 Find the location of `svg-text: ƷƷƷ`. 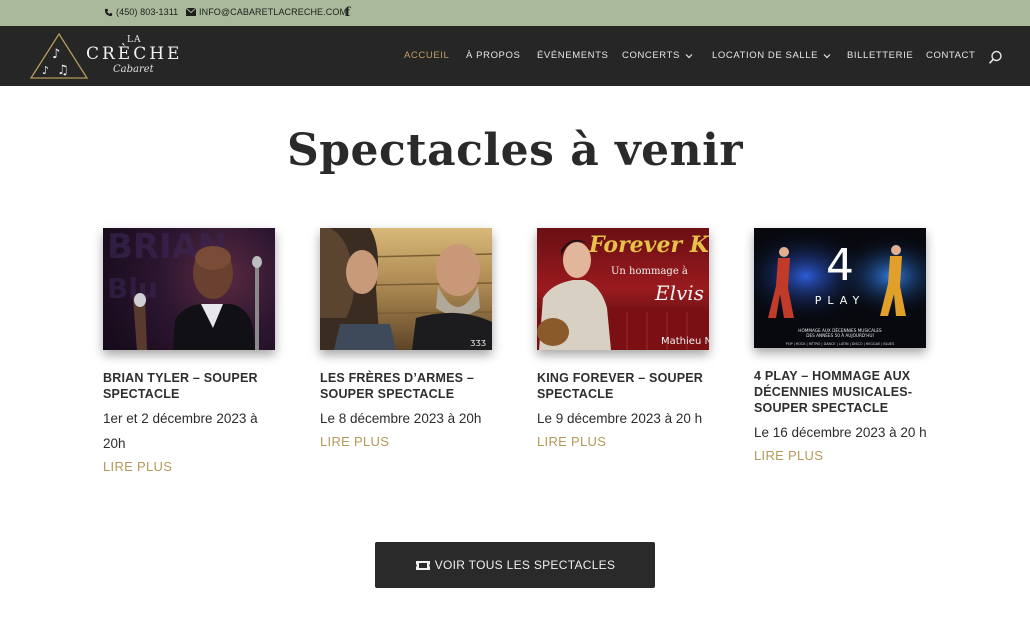

svg-text: ƷƷƷ is located at coordinates (478, 343).